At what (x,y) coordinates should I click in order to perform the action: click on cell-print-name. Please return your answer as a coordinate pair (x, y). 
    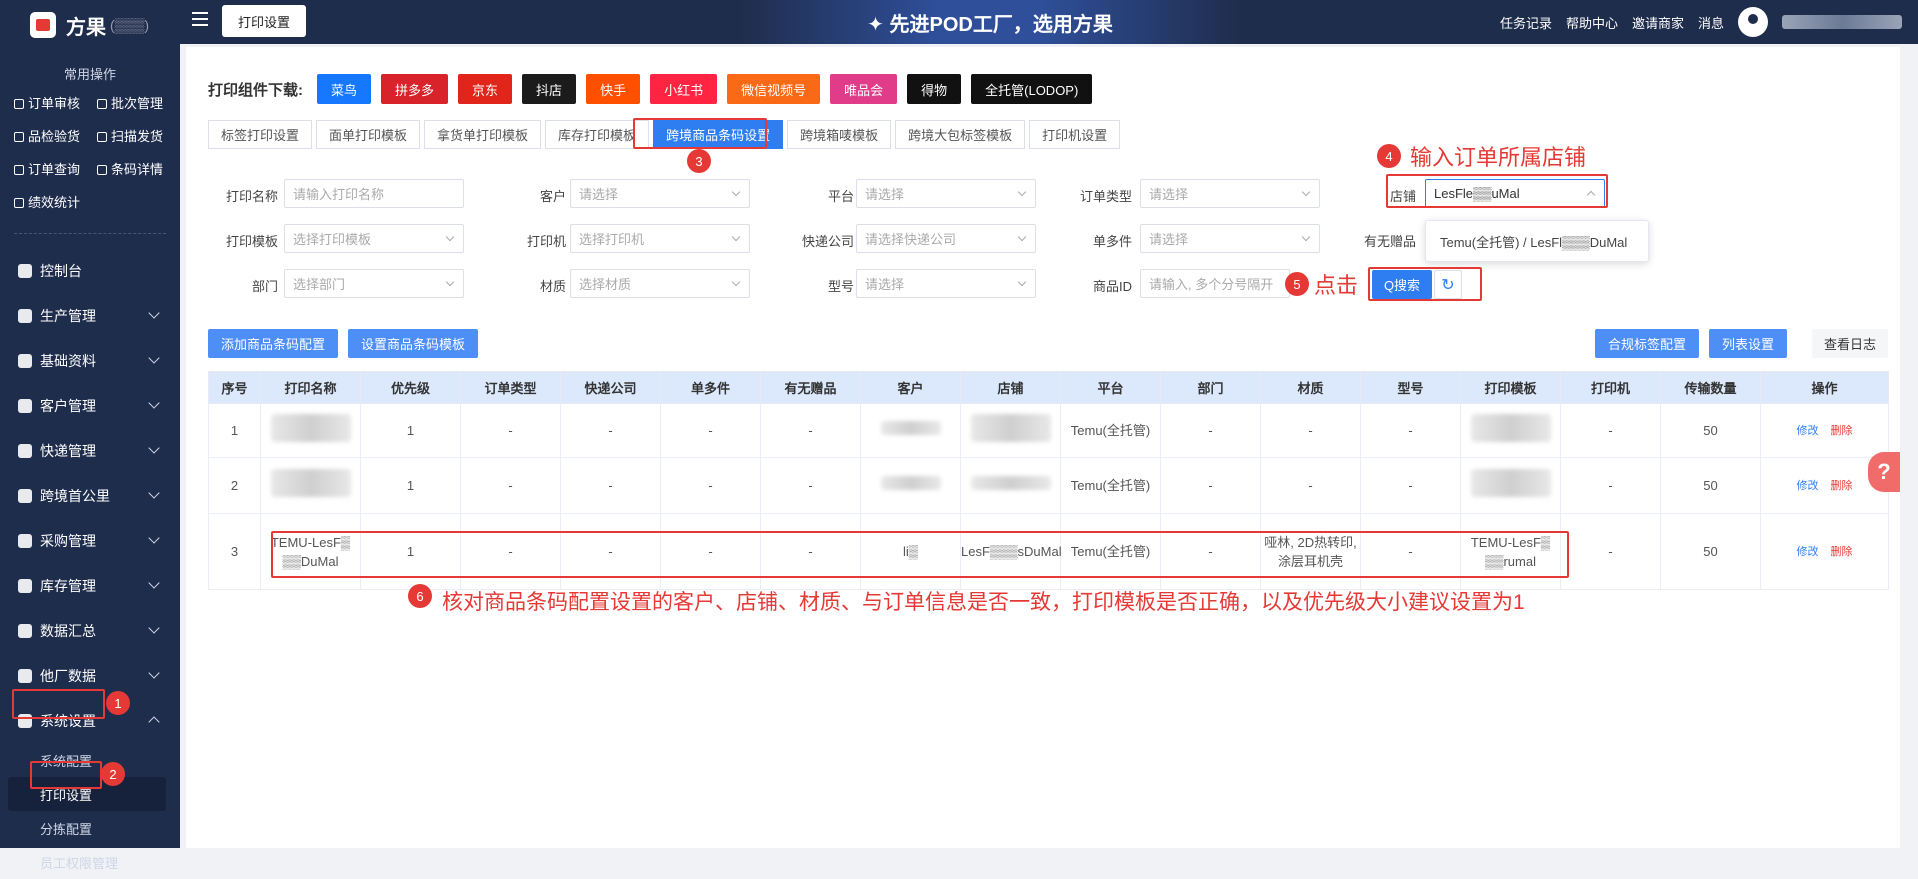
    Looking at the image, I should click on (310, 485).